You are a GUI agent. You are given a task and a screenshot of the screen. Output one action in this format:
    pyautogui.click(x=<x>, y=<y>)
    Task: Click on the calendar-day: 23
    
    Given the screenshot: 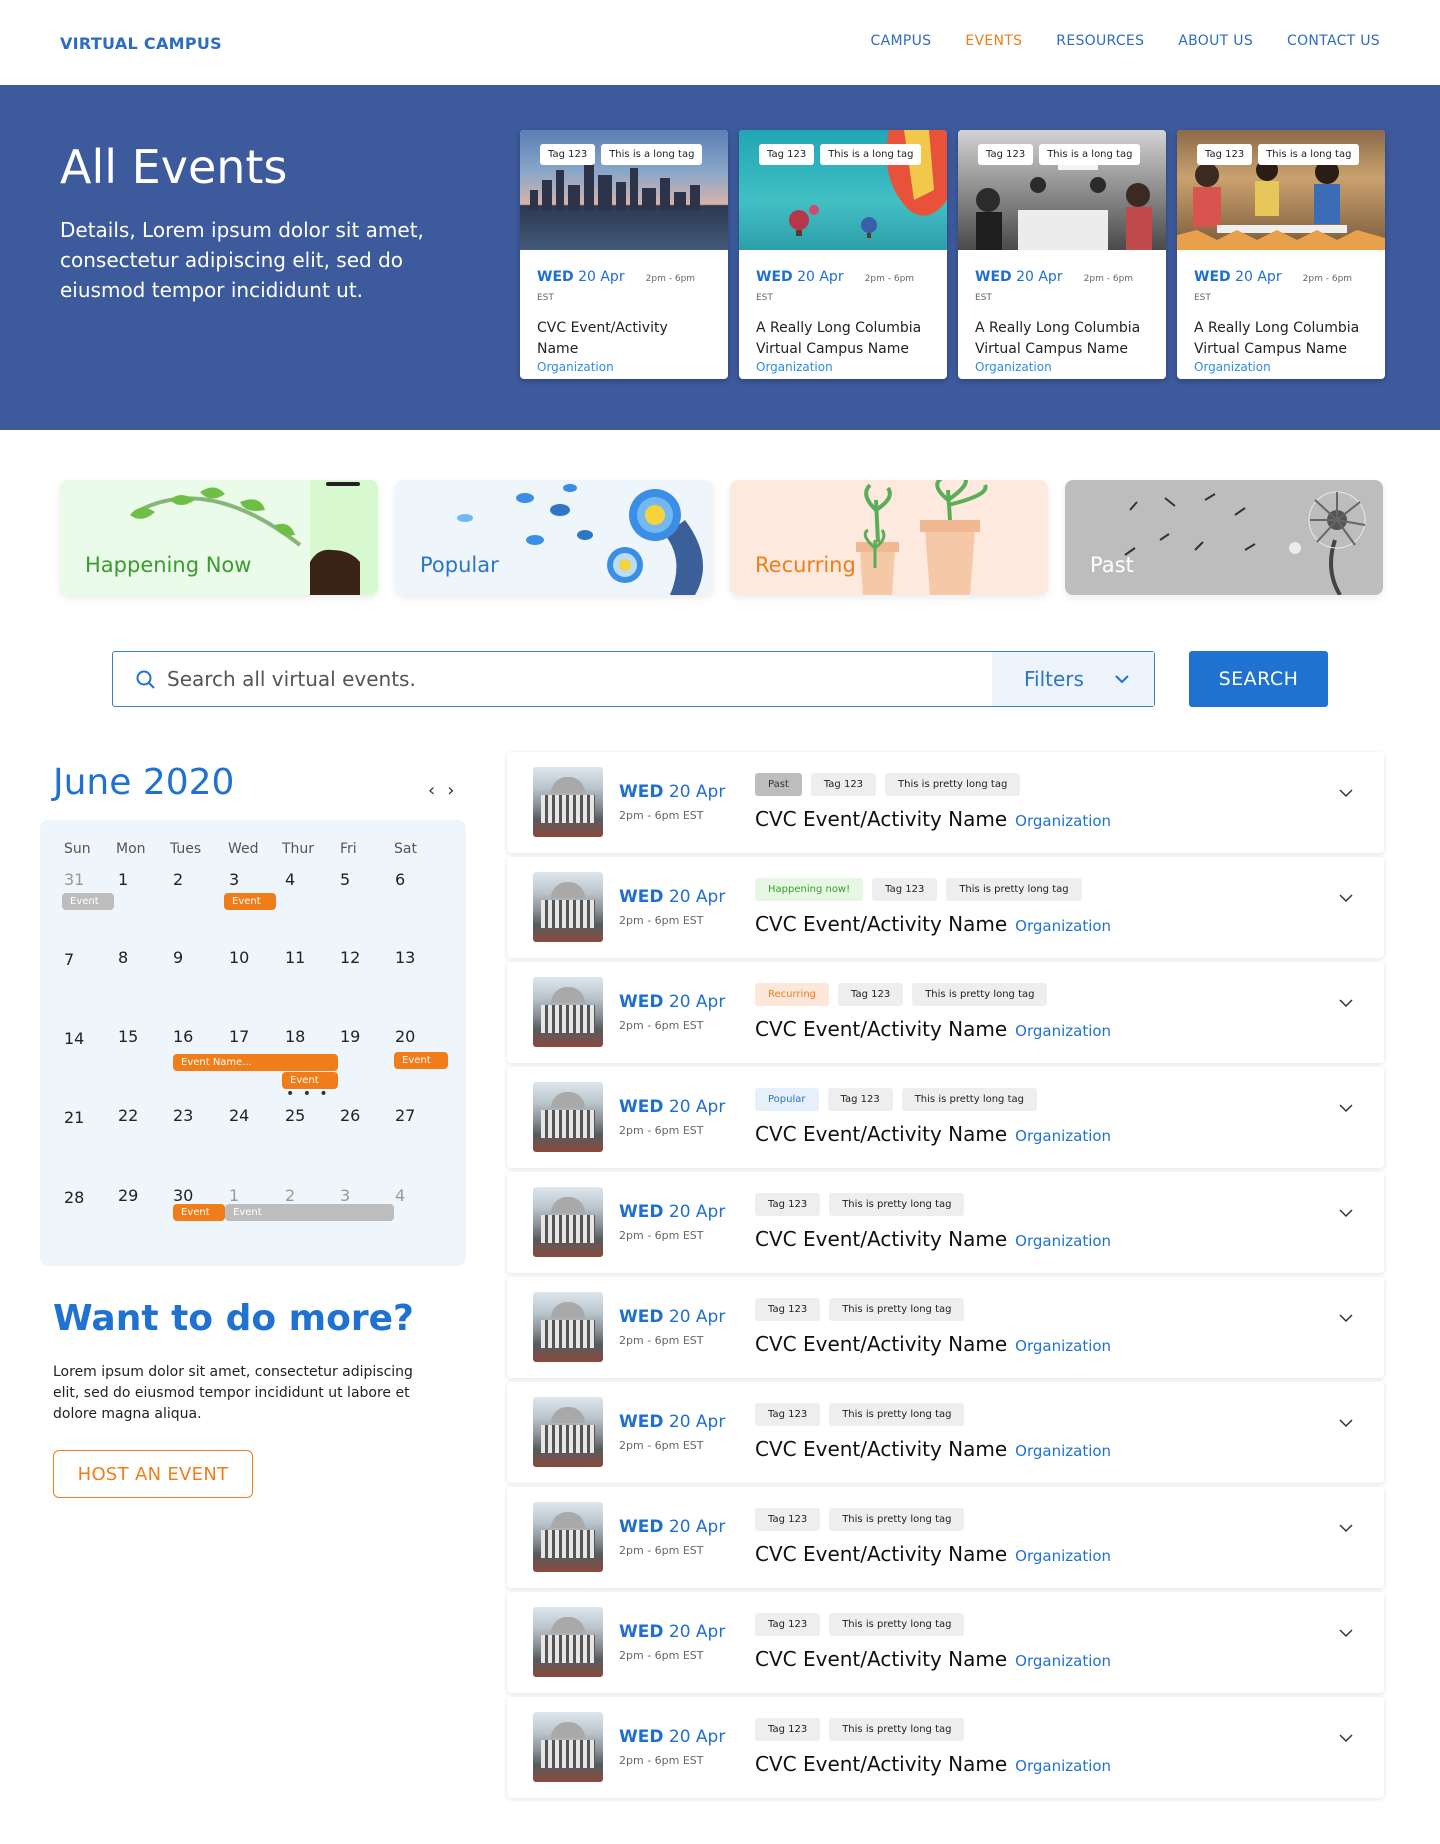 What is the action you would take?
    pyautogui.click(x=183, y=1115)
    